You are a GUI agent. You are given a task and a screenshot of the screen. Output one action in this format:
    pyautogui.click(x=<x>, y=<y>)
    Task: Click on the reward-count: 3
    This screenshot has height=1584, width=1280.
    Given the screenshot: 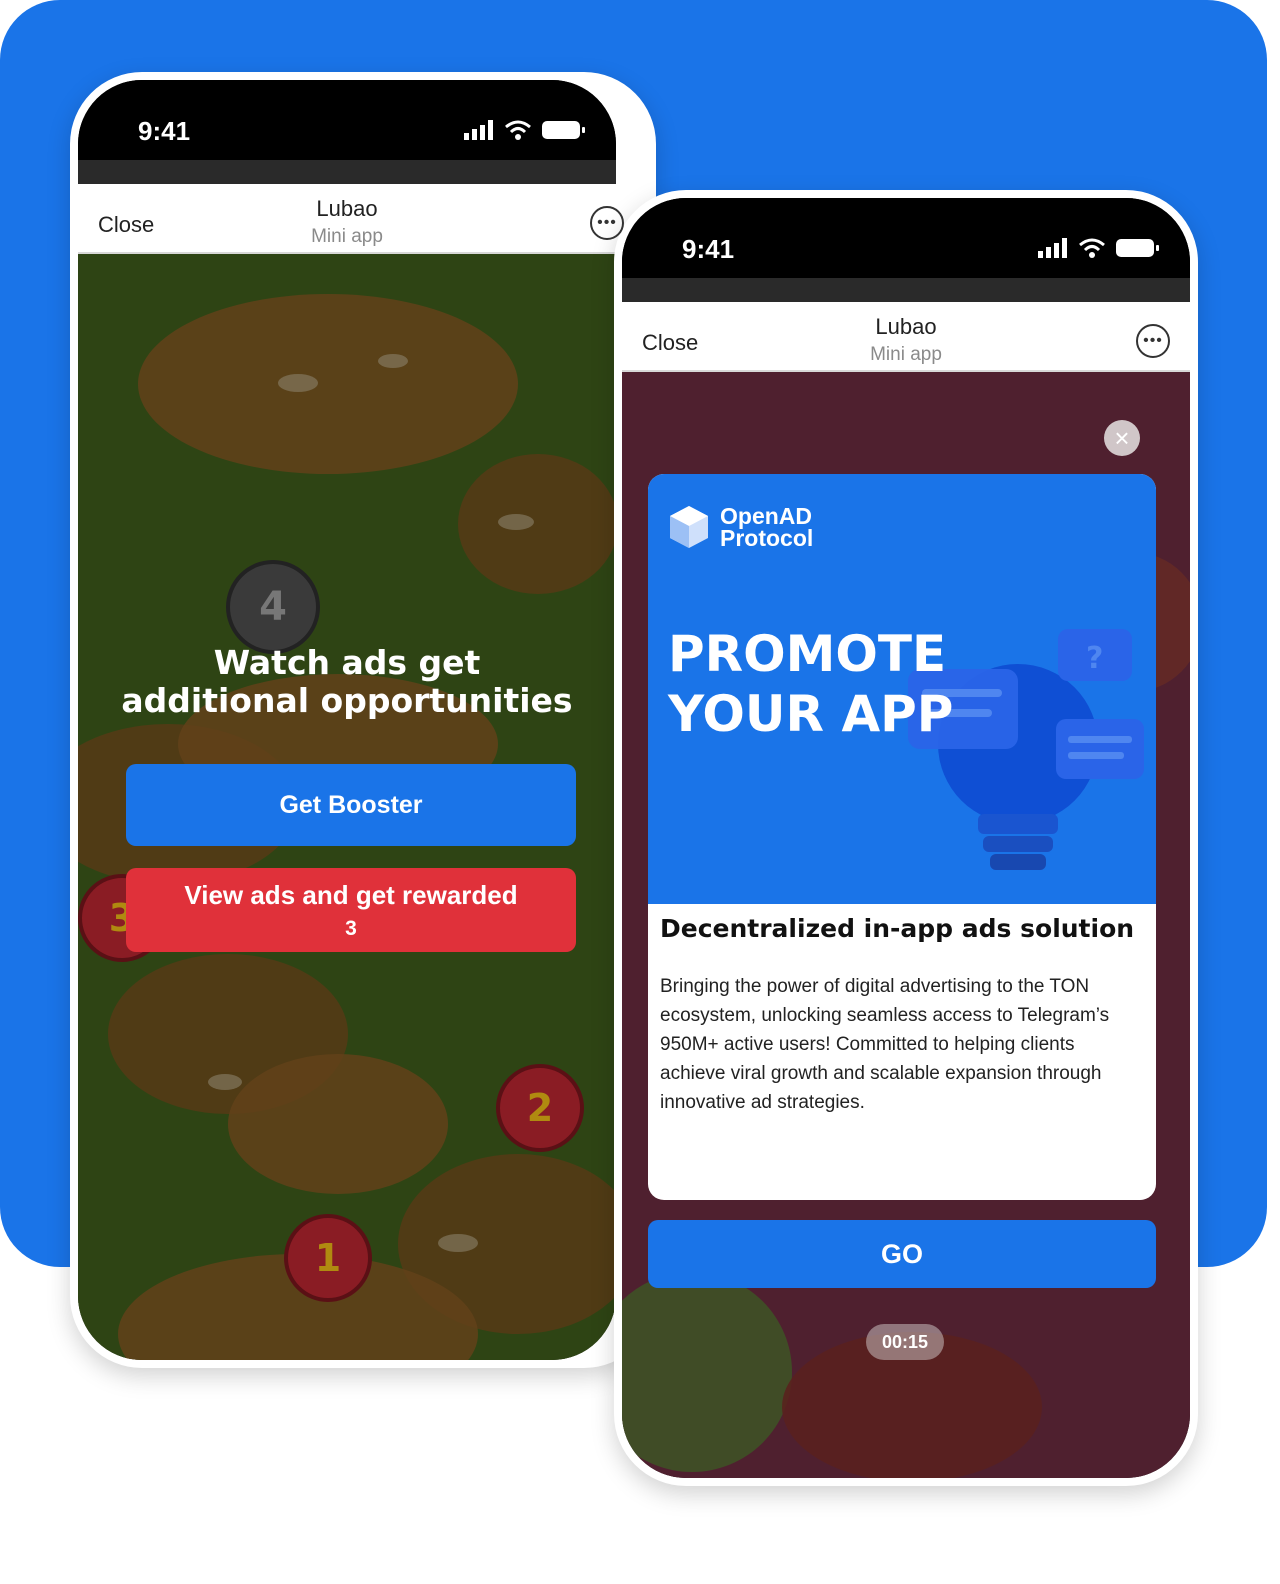 What is the action you would take?
    pyautogui.click(x=351, y=928)
    